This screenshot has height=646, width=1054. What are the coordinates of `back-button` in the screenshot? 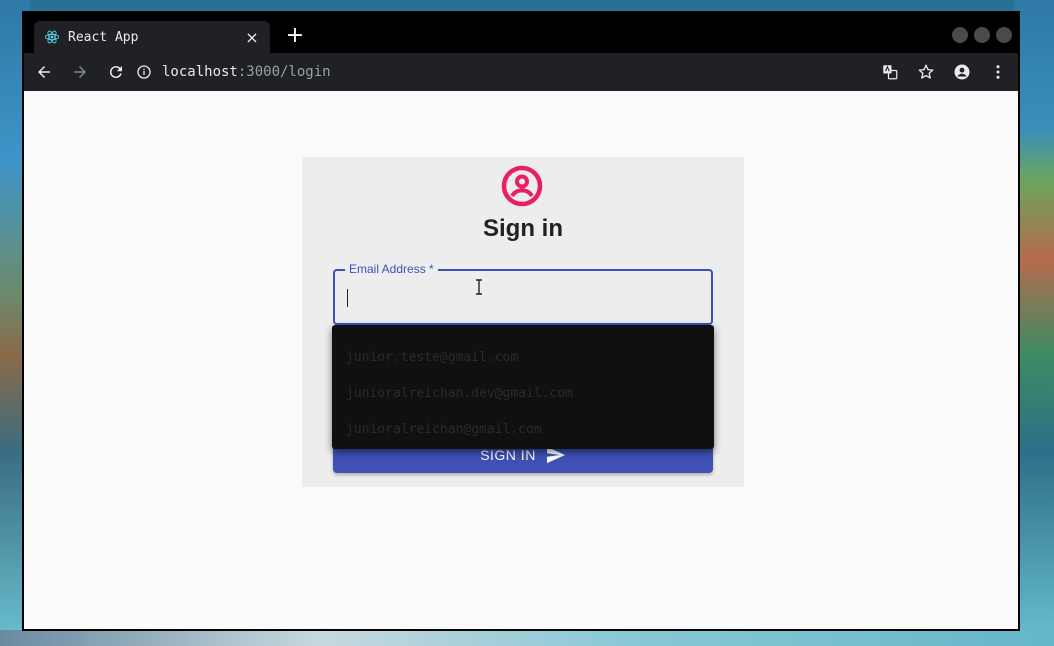 It's located at (44, 72).